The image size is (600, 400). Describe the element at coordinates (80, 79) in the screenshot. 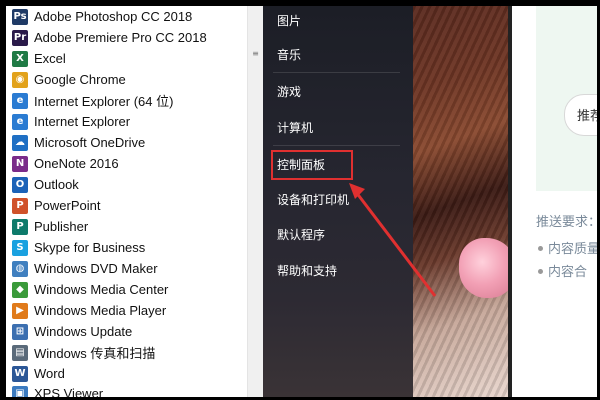

I see `program-label: Google Chrome` at that location.